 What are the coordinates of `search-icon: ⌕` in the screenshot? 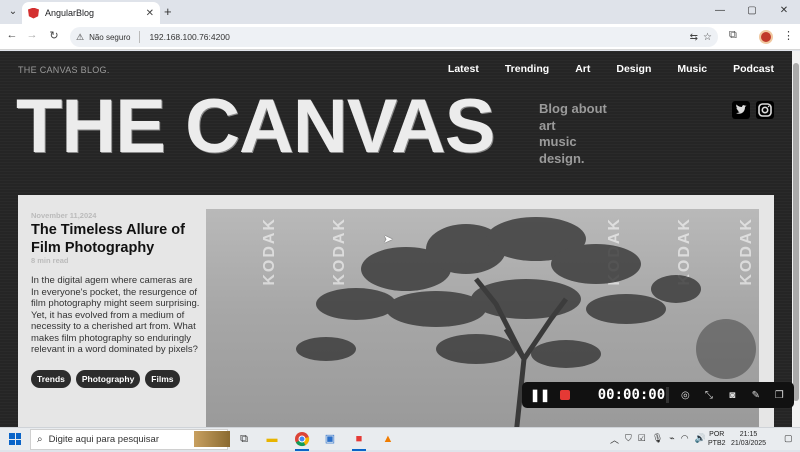 It's located at (40, 439).